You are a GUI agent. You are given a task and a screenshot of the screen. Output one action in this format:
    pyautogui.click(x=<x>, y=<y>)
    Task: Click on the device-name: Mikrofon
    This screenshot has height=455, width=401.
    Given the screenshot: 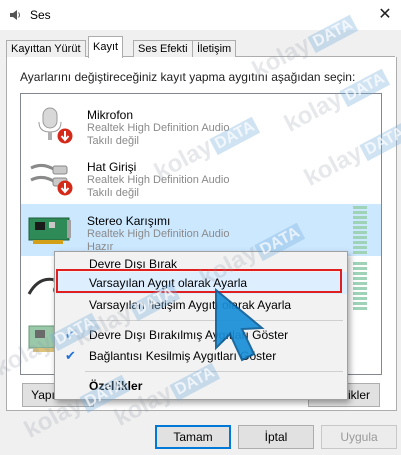 What is the action you would take?
    pyautogui.click(x=110, y=115)
    